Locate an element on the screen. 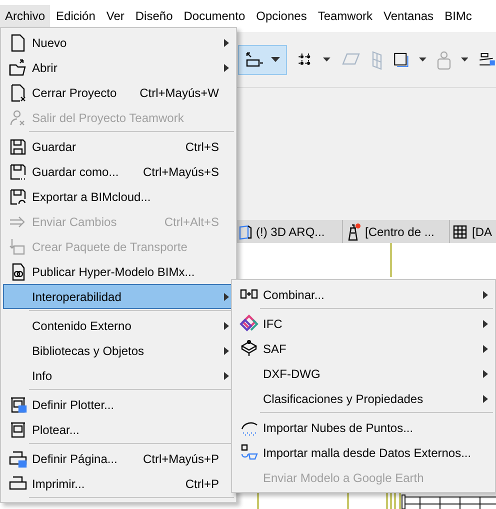 The height and width of the screenshot is (509, 496). menu-bar-item: Teamwork is located at coordinates (345, 16).